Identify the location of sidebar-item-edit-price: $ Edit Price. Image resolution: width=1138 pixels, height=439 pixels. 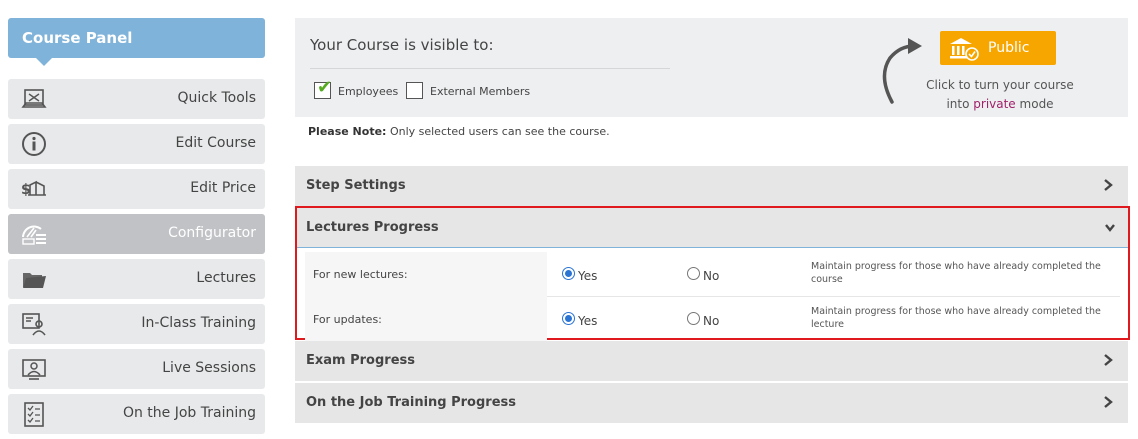
(136, 189).